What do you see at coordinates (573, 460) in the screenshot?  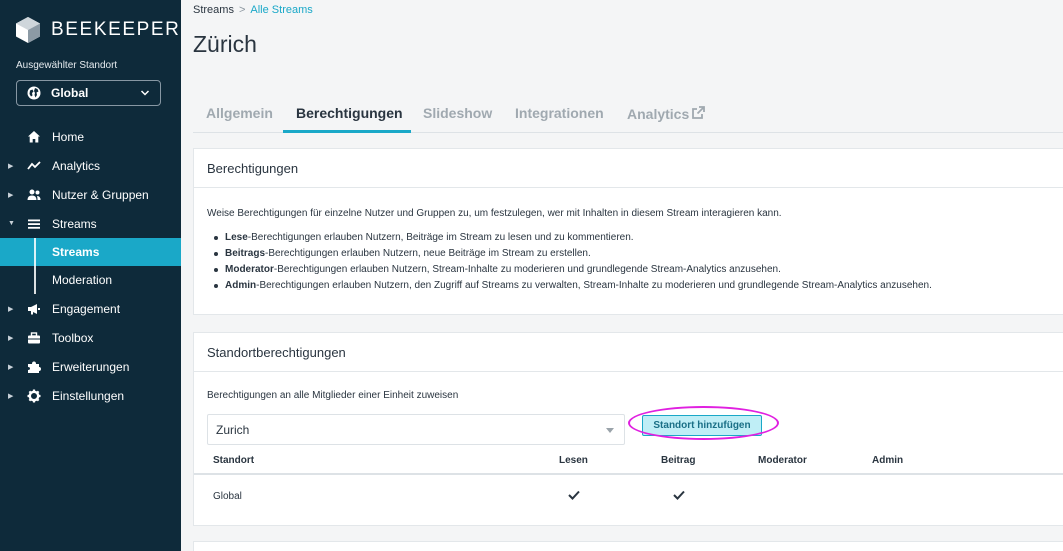 I see `column-header-lesen: Lesen` at bounding box center [573, 460].